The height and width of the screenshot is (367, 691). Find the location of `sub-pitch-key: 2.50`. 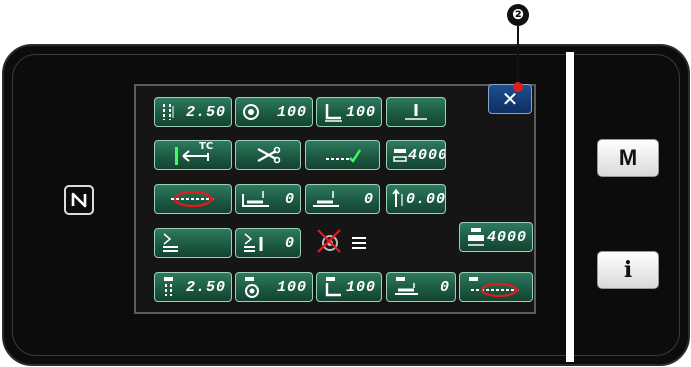

sub-pitch-key: 2.50 is located at coordinates (193, 287).